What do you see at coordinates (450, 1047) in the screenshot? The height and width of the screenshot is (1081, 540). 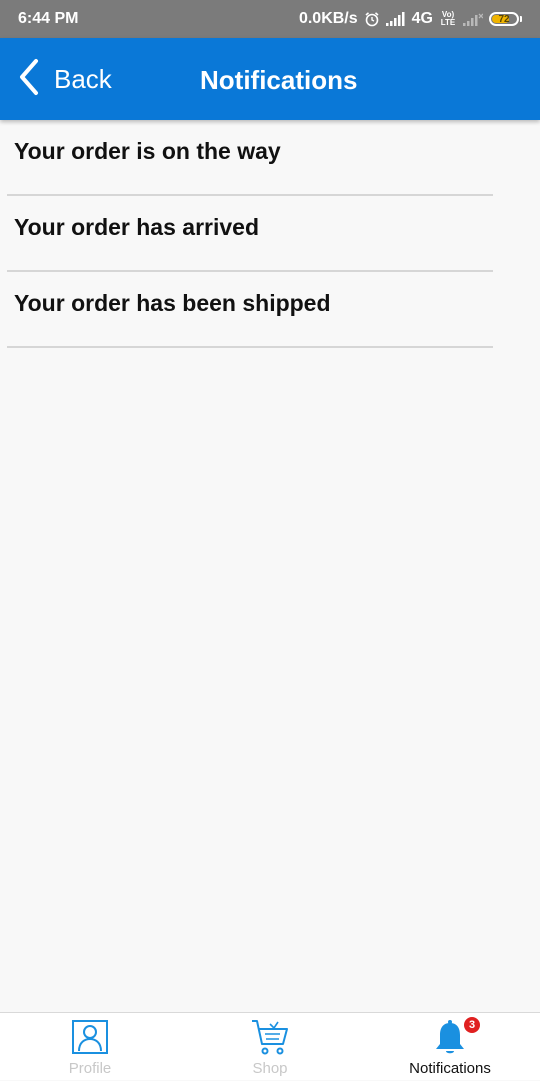 I see `tab-notifications: 3 Notifications` at bounding box center [450, 1047].